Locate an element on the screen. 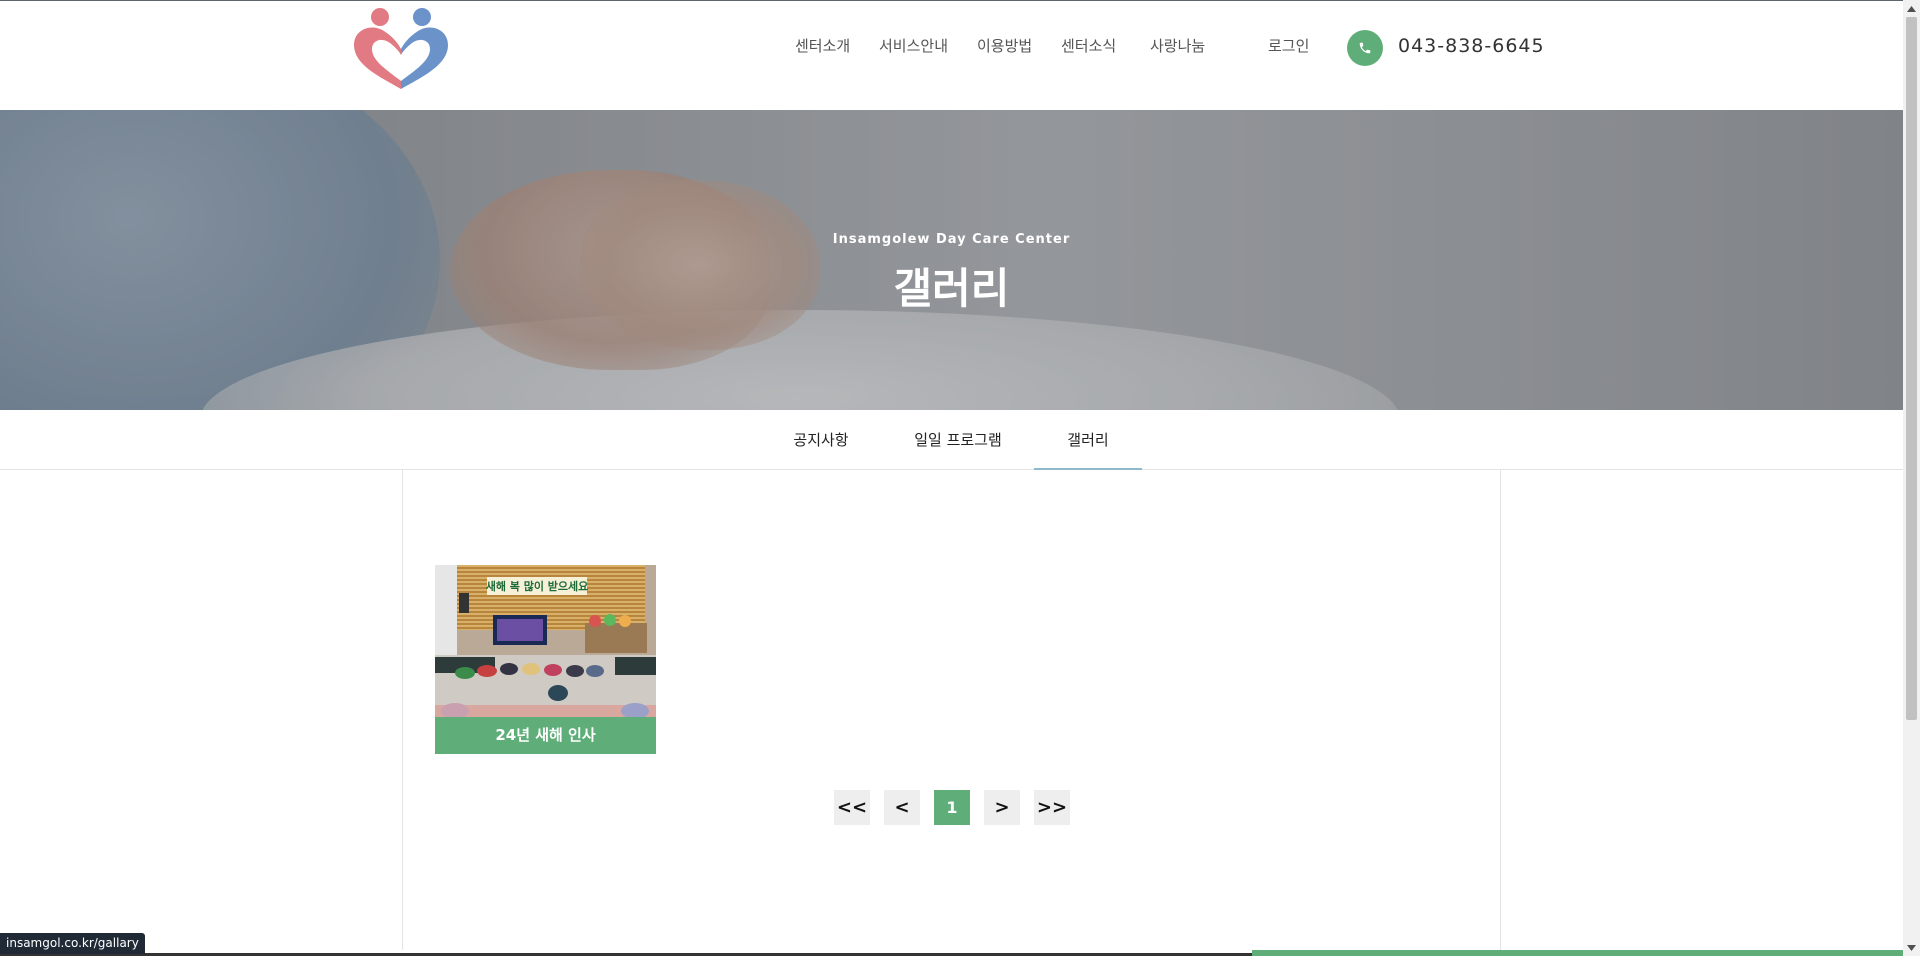 This screenshot has width=1920, height=956. pagination-first-button: << is located at coordinates (852, 807).